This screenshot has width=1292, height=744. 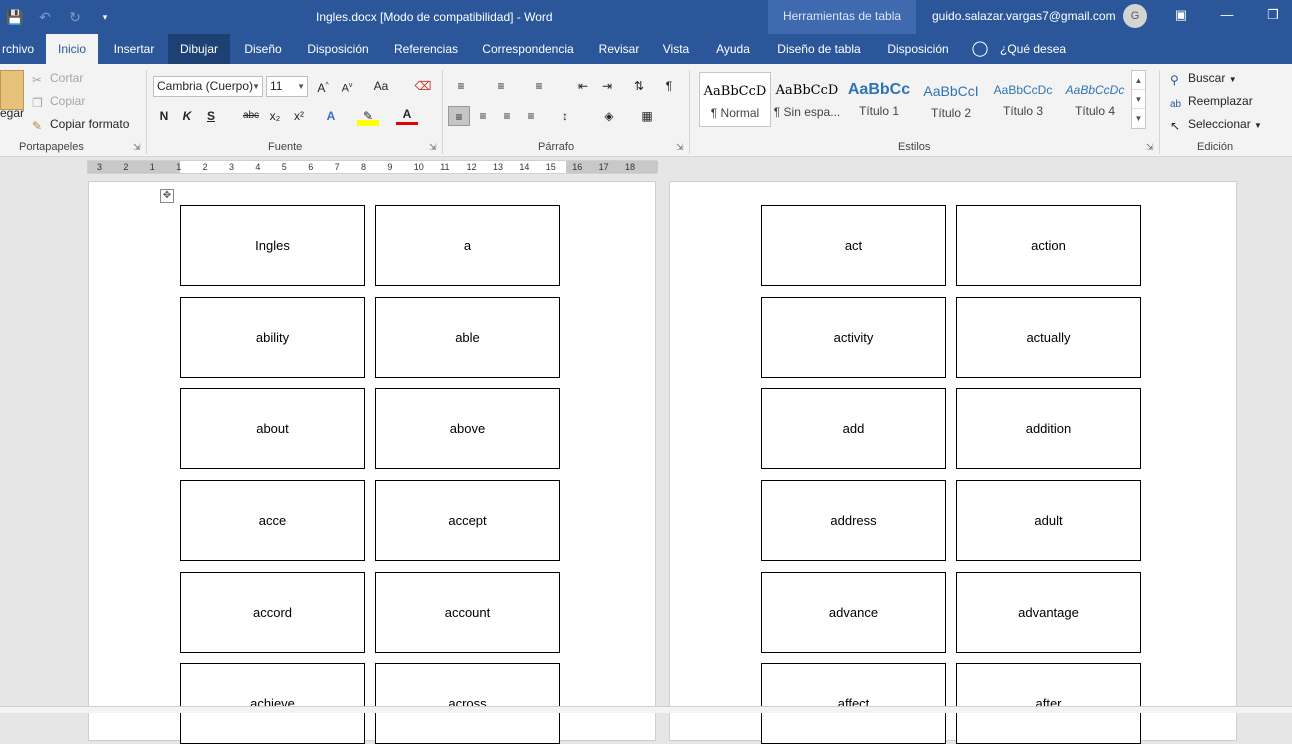 What do you see at coordinates (1216, 125) in the screenshot?
I see `select-button: ↖ Seleccionar ▼` at bounding box center [1216, 125].